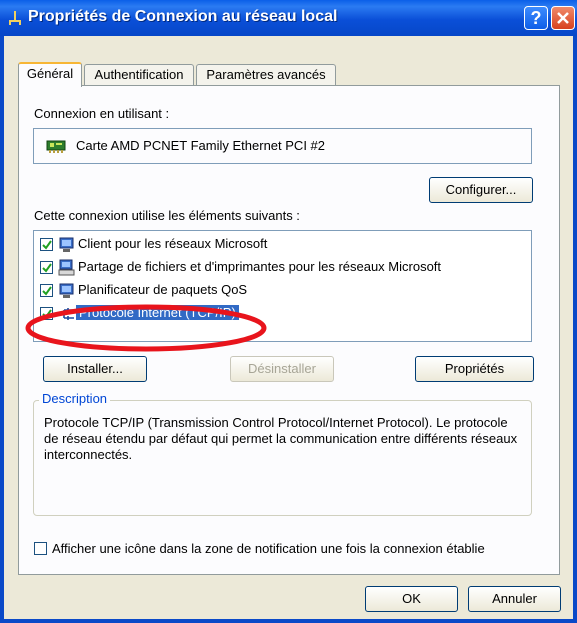 The image size is (577, 623). I want to click on connect-using-label: Connexion en utilisant :, so click(102, 113).